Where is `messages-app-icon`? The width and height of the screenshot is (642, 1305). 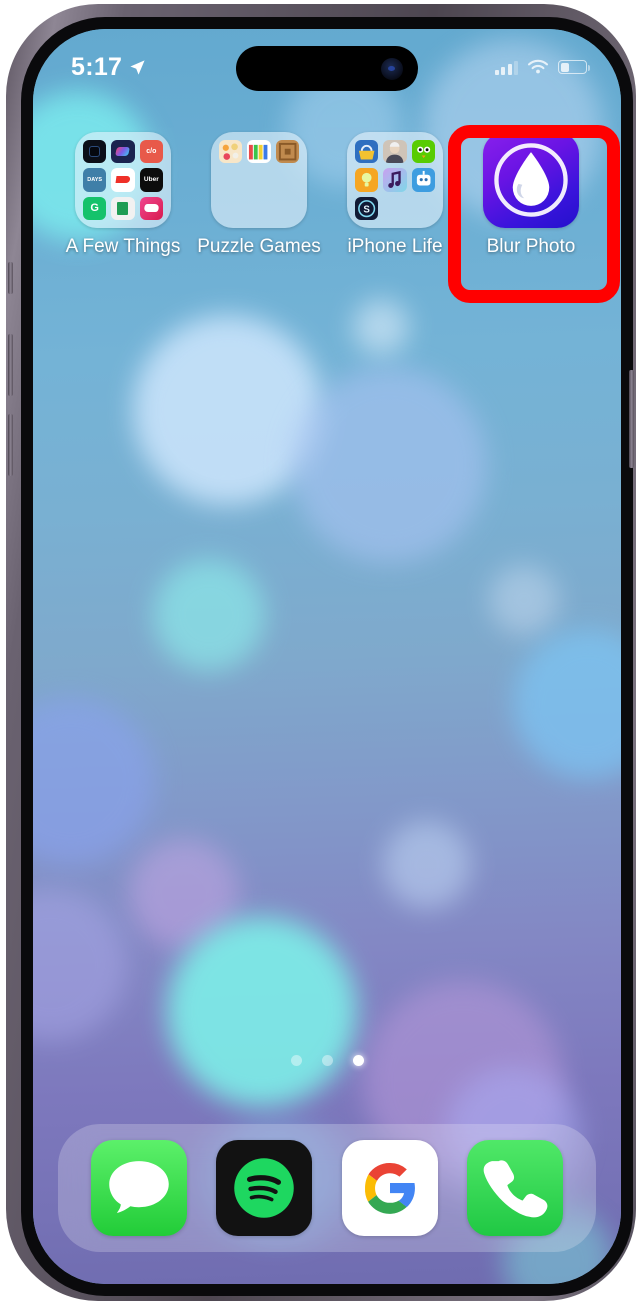
messages-app-icon is located at coordinates (138, 1188).